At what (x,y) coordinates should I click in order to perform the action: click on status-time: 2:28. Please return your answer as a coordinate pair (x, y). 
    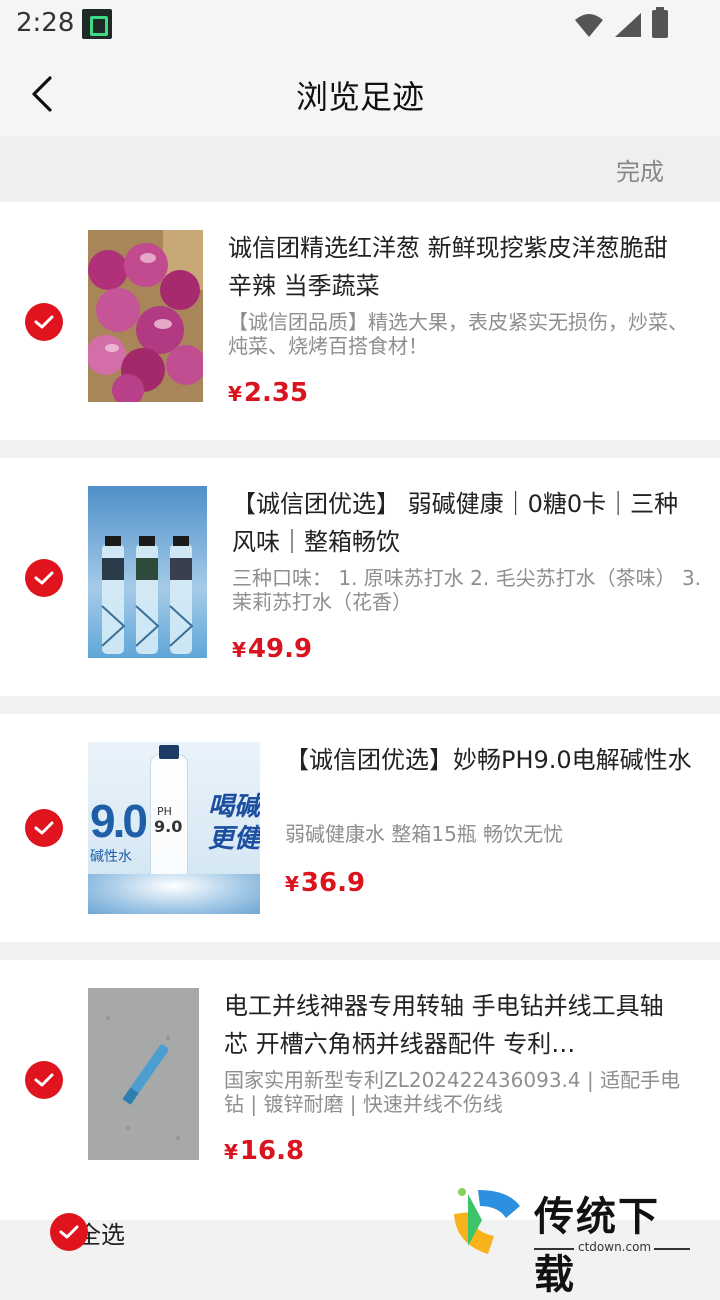
    Looking at the image, I should click on (45, 23).